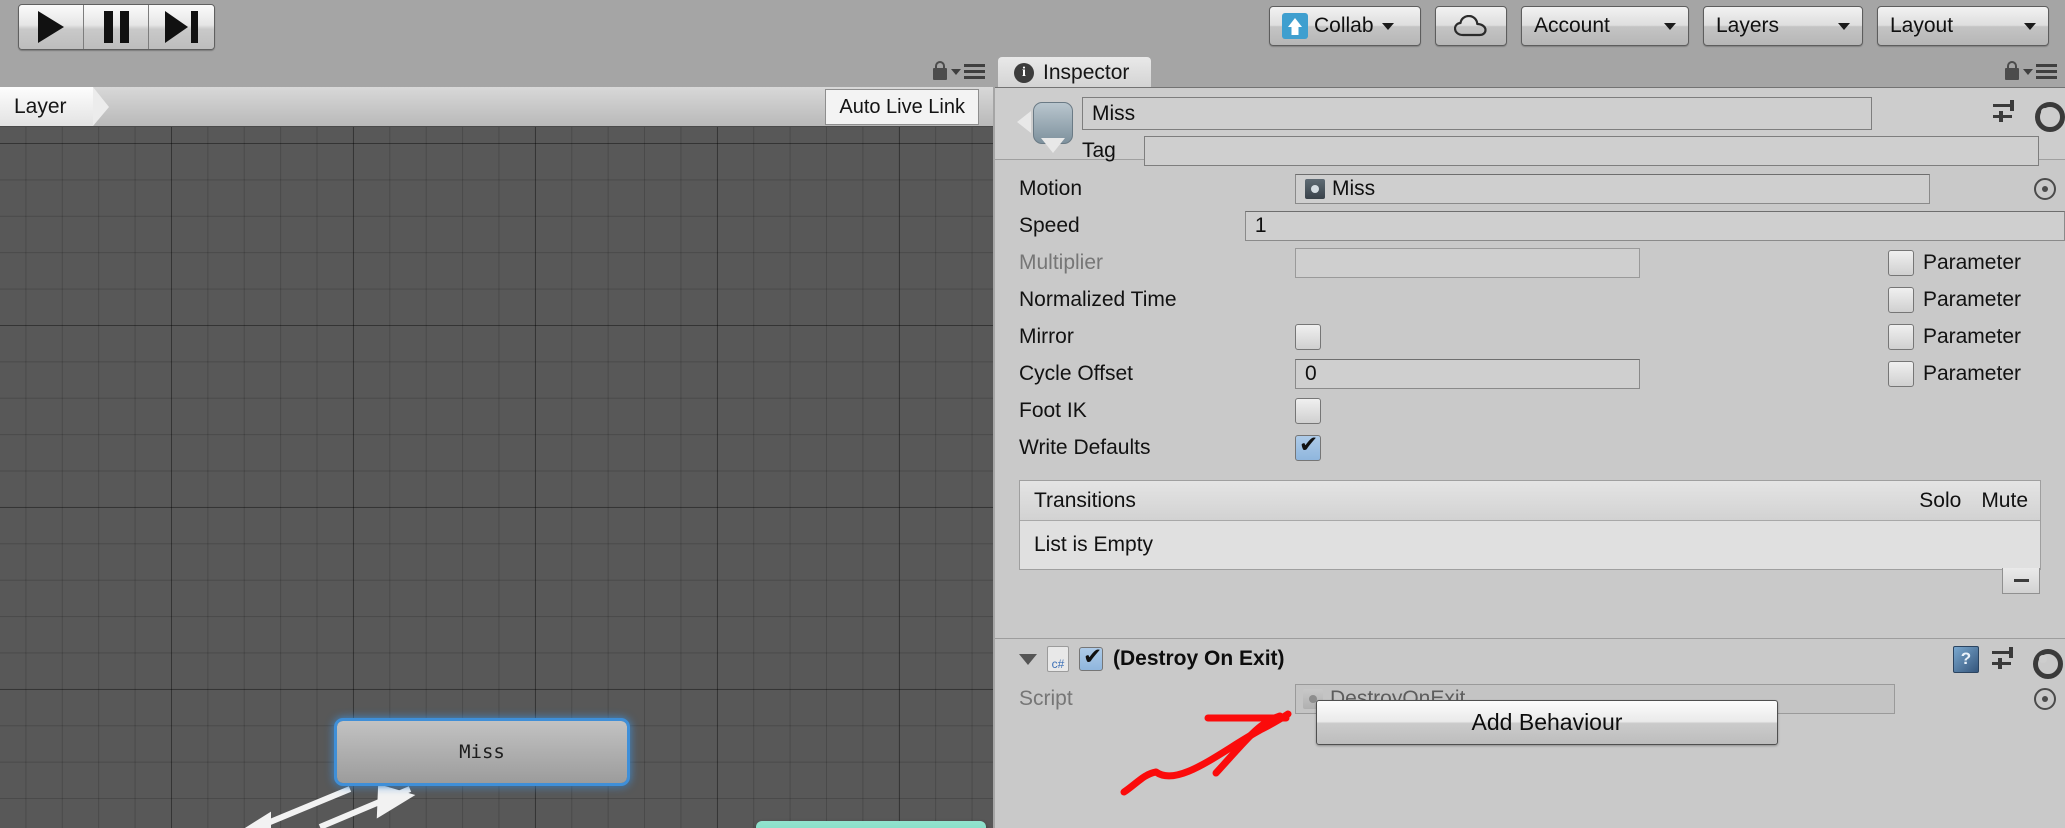  What do you see at coordinates (1049, 225) in the screenshot?
I see `speed-label: Speed` at bounding box center [1049, 225].